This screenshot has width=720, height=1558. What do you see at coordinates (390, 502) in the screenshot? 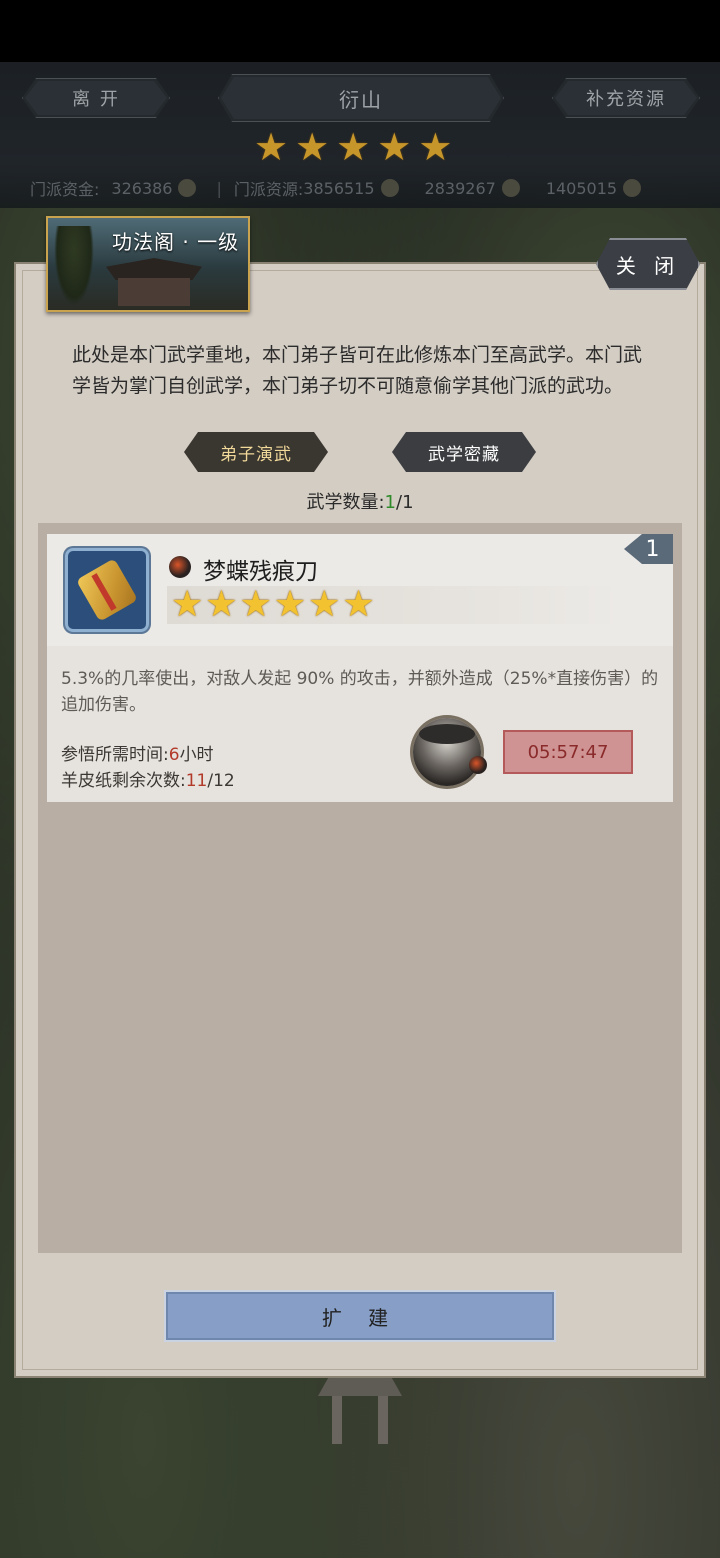
I see `count-current: 1` at bounding box center [390, 502].